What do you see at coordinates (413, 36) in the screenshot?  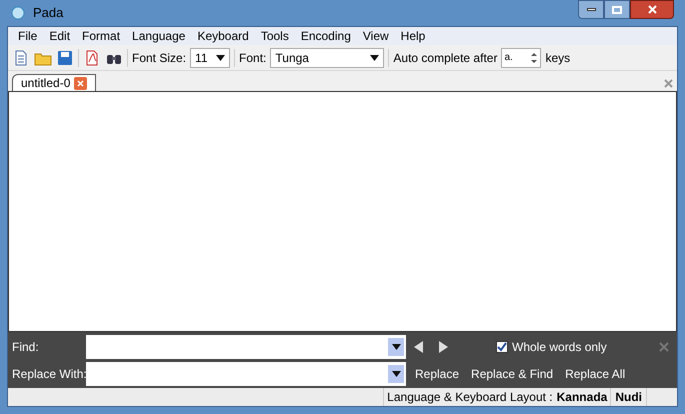 I see `menu-item: Help` at bounding box center [413, 36].